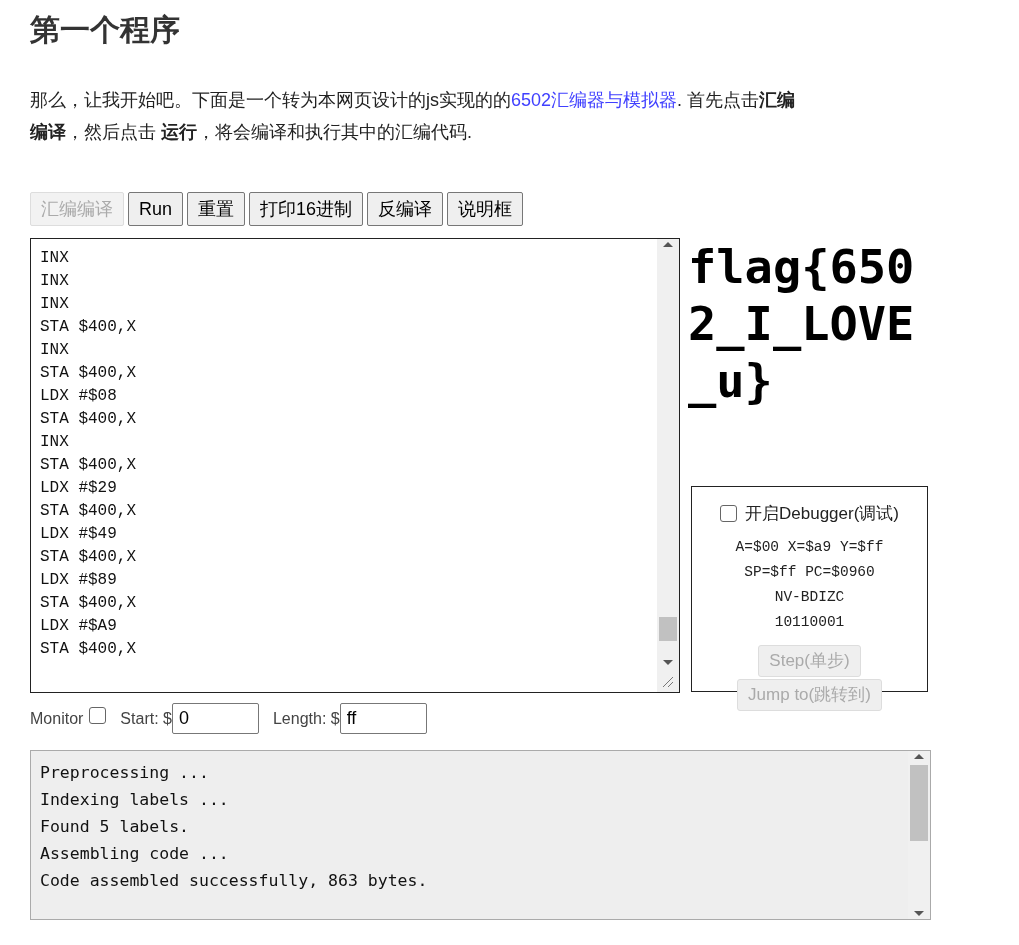 The width and height of the screenshot is (1019, 945). I want to click on intro-paragraph: 那么，让我开始吧。下面是一个转为本网页设计的js实现的的6502汇编器与模拟器. 首先点击汇编编译，然后点击 运行，将会编译和执行其中的汇编代码., so click(413, 116).